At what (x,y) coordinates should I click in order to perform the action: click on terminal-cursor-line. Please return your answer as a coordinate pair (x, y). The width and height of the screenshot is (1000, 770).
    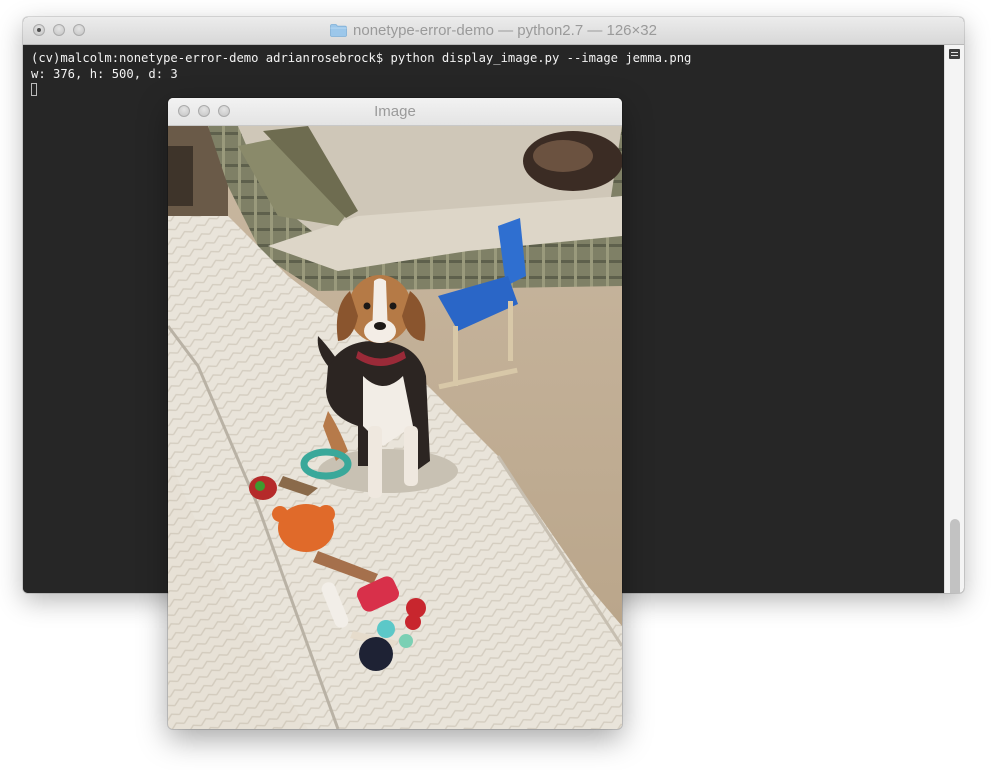
    Looking at the image, I should click on (487, 90).